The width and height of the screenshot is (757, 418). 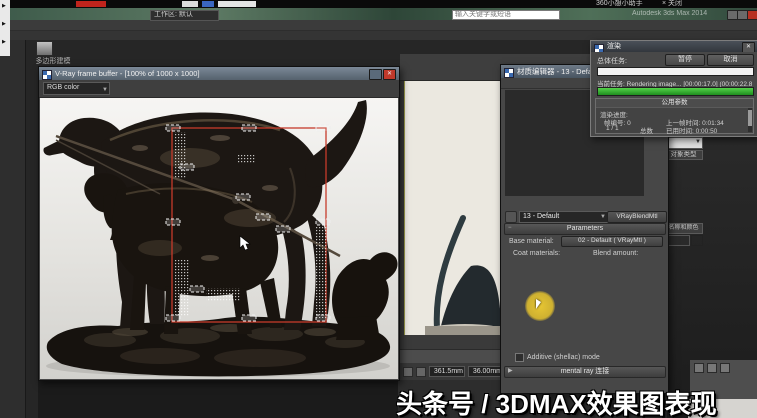 What do you see at coordinates (511, 217) in the screenshot?
I see `pick-material-eyedropper-icon` at bounding box center [511, 217].